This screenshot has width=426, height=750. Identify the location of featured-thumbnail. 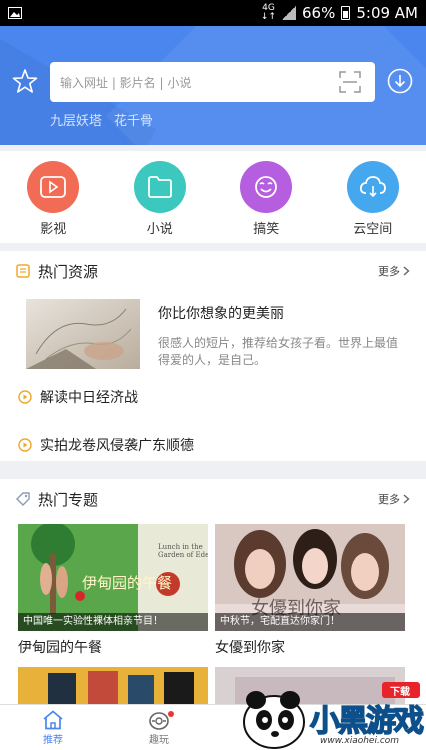
(83, 334).